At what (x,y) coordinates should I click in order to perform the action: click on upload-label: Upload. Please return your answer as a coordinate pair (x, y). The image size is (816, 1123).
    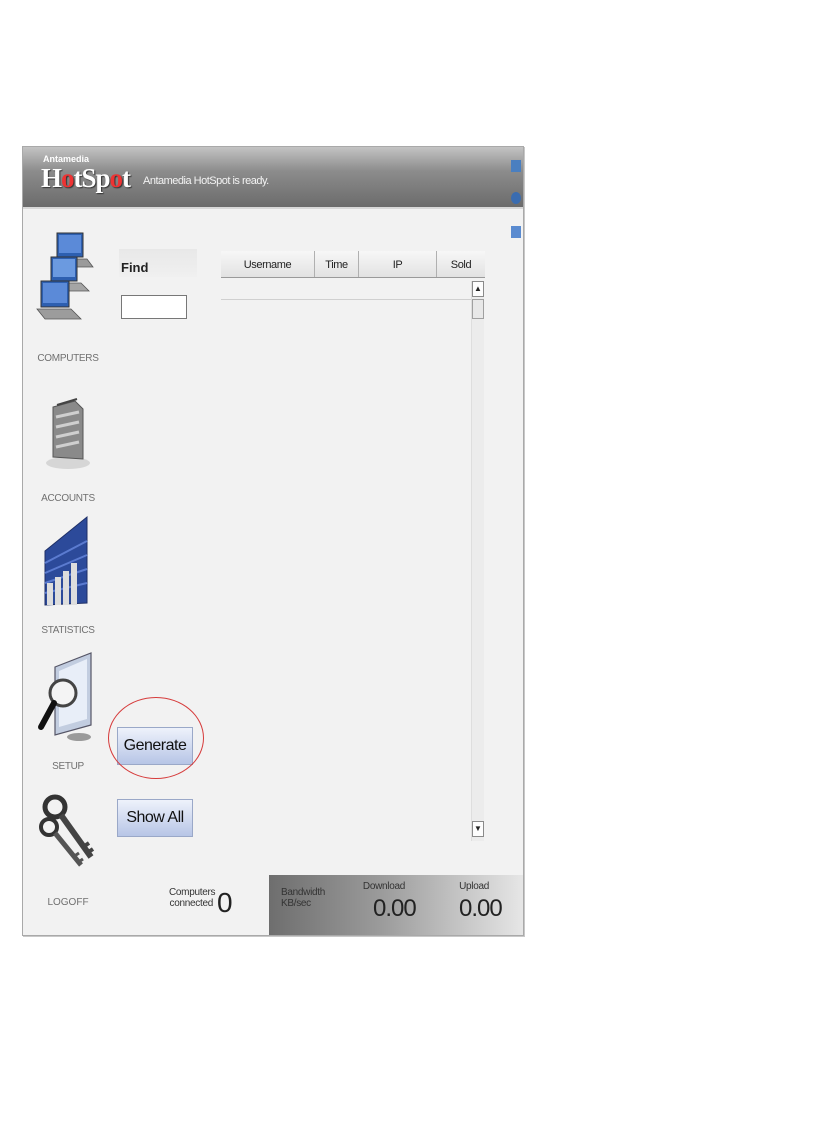
    Looking at the image, I should click on (474, 886).